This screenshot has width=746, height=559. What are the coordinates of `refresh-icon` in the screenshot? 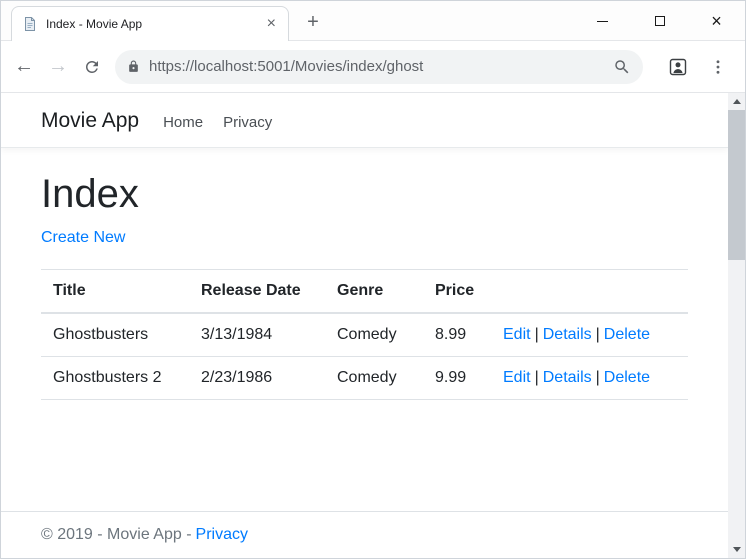 It's located at (92, 67).